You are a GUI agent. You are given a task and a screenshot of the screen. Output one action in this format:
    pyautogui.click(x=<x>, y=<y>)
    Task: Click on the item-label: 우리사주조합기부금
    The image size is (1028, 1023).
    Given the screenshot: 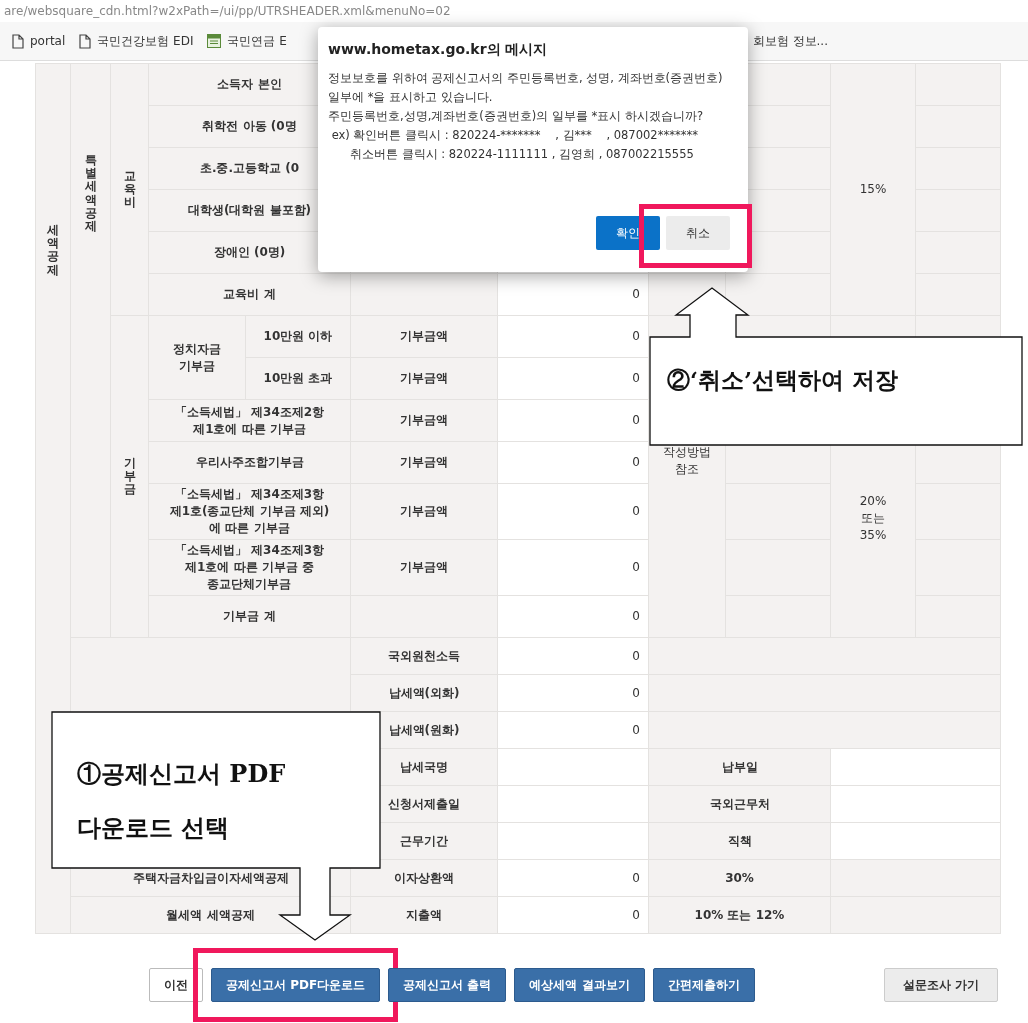 What is the action you would take?
    pyautogui.click(x=249, y=462)
    